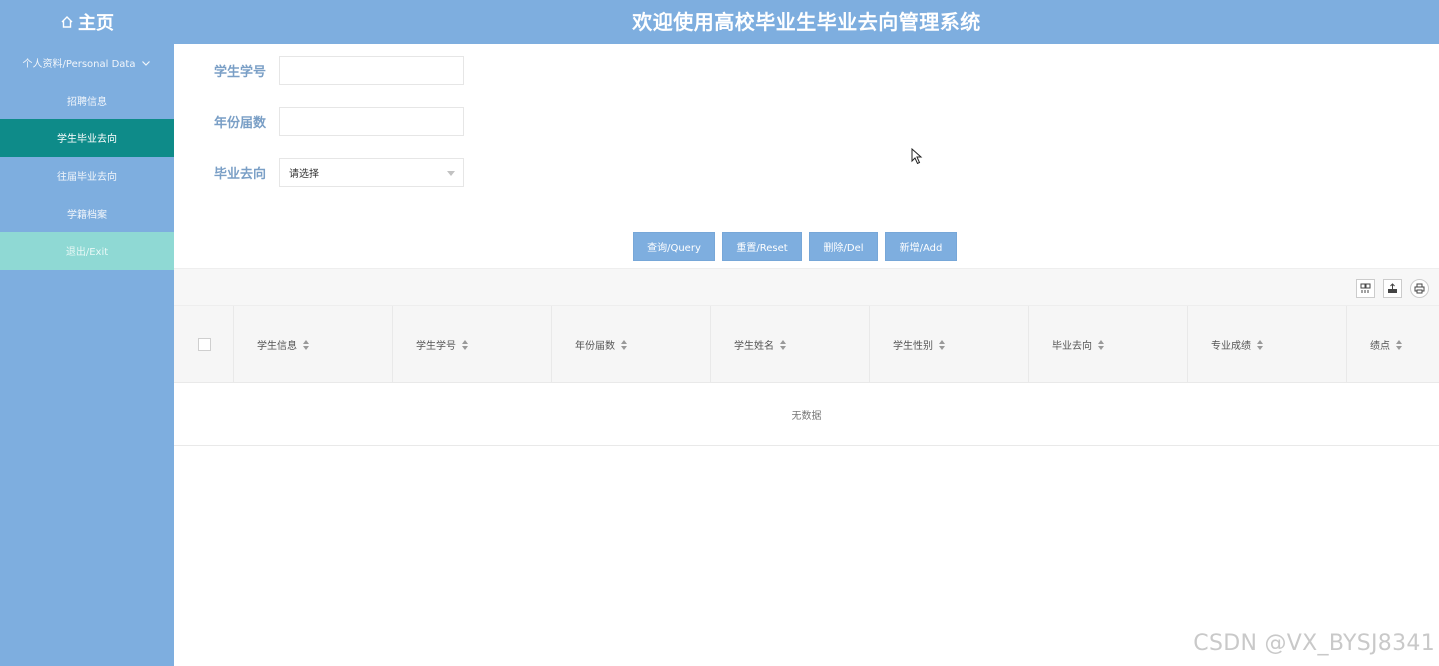 The height and width of the screenshot is (666, 1439). I want to click on column-header-label: 绩点, so click(1380, 346).